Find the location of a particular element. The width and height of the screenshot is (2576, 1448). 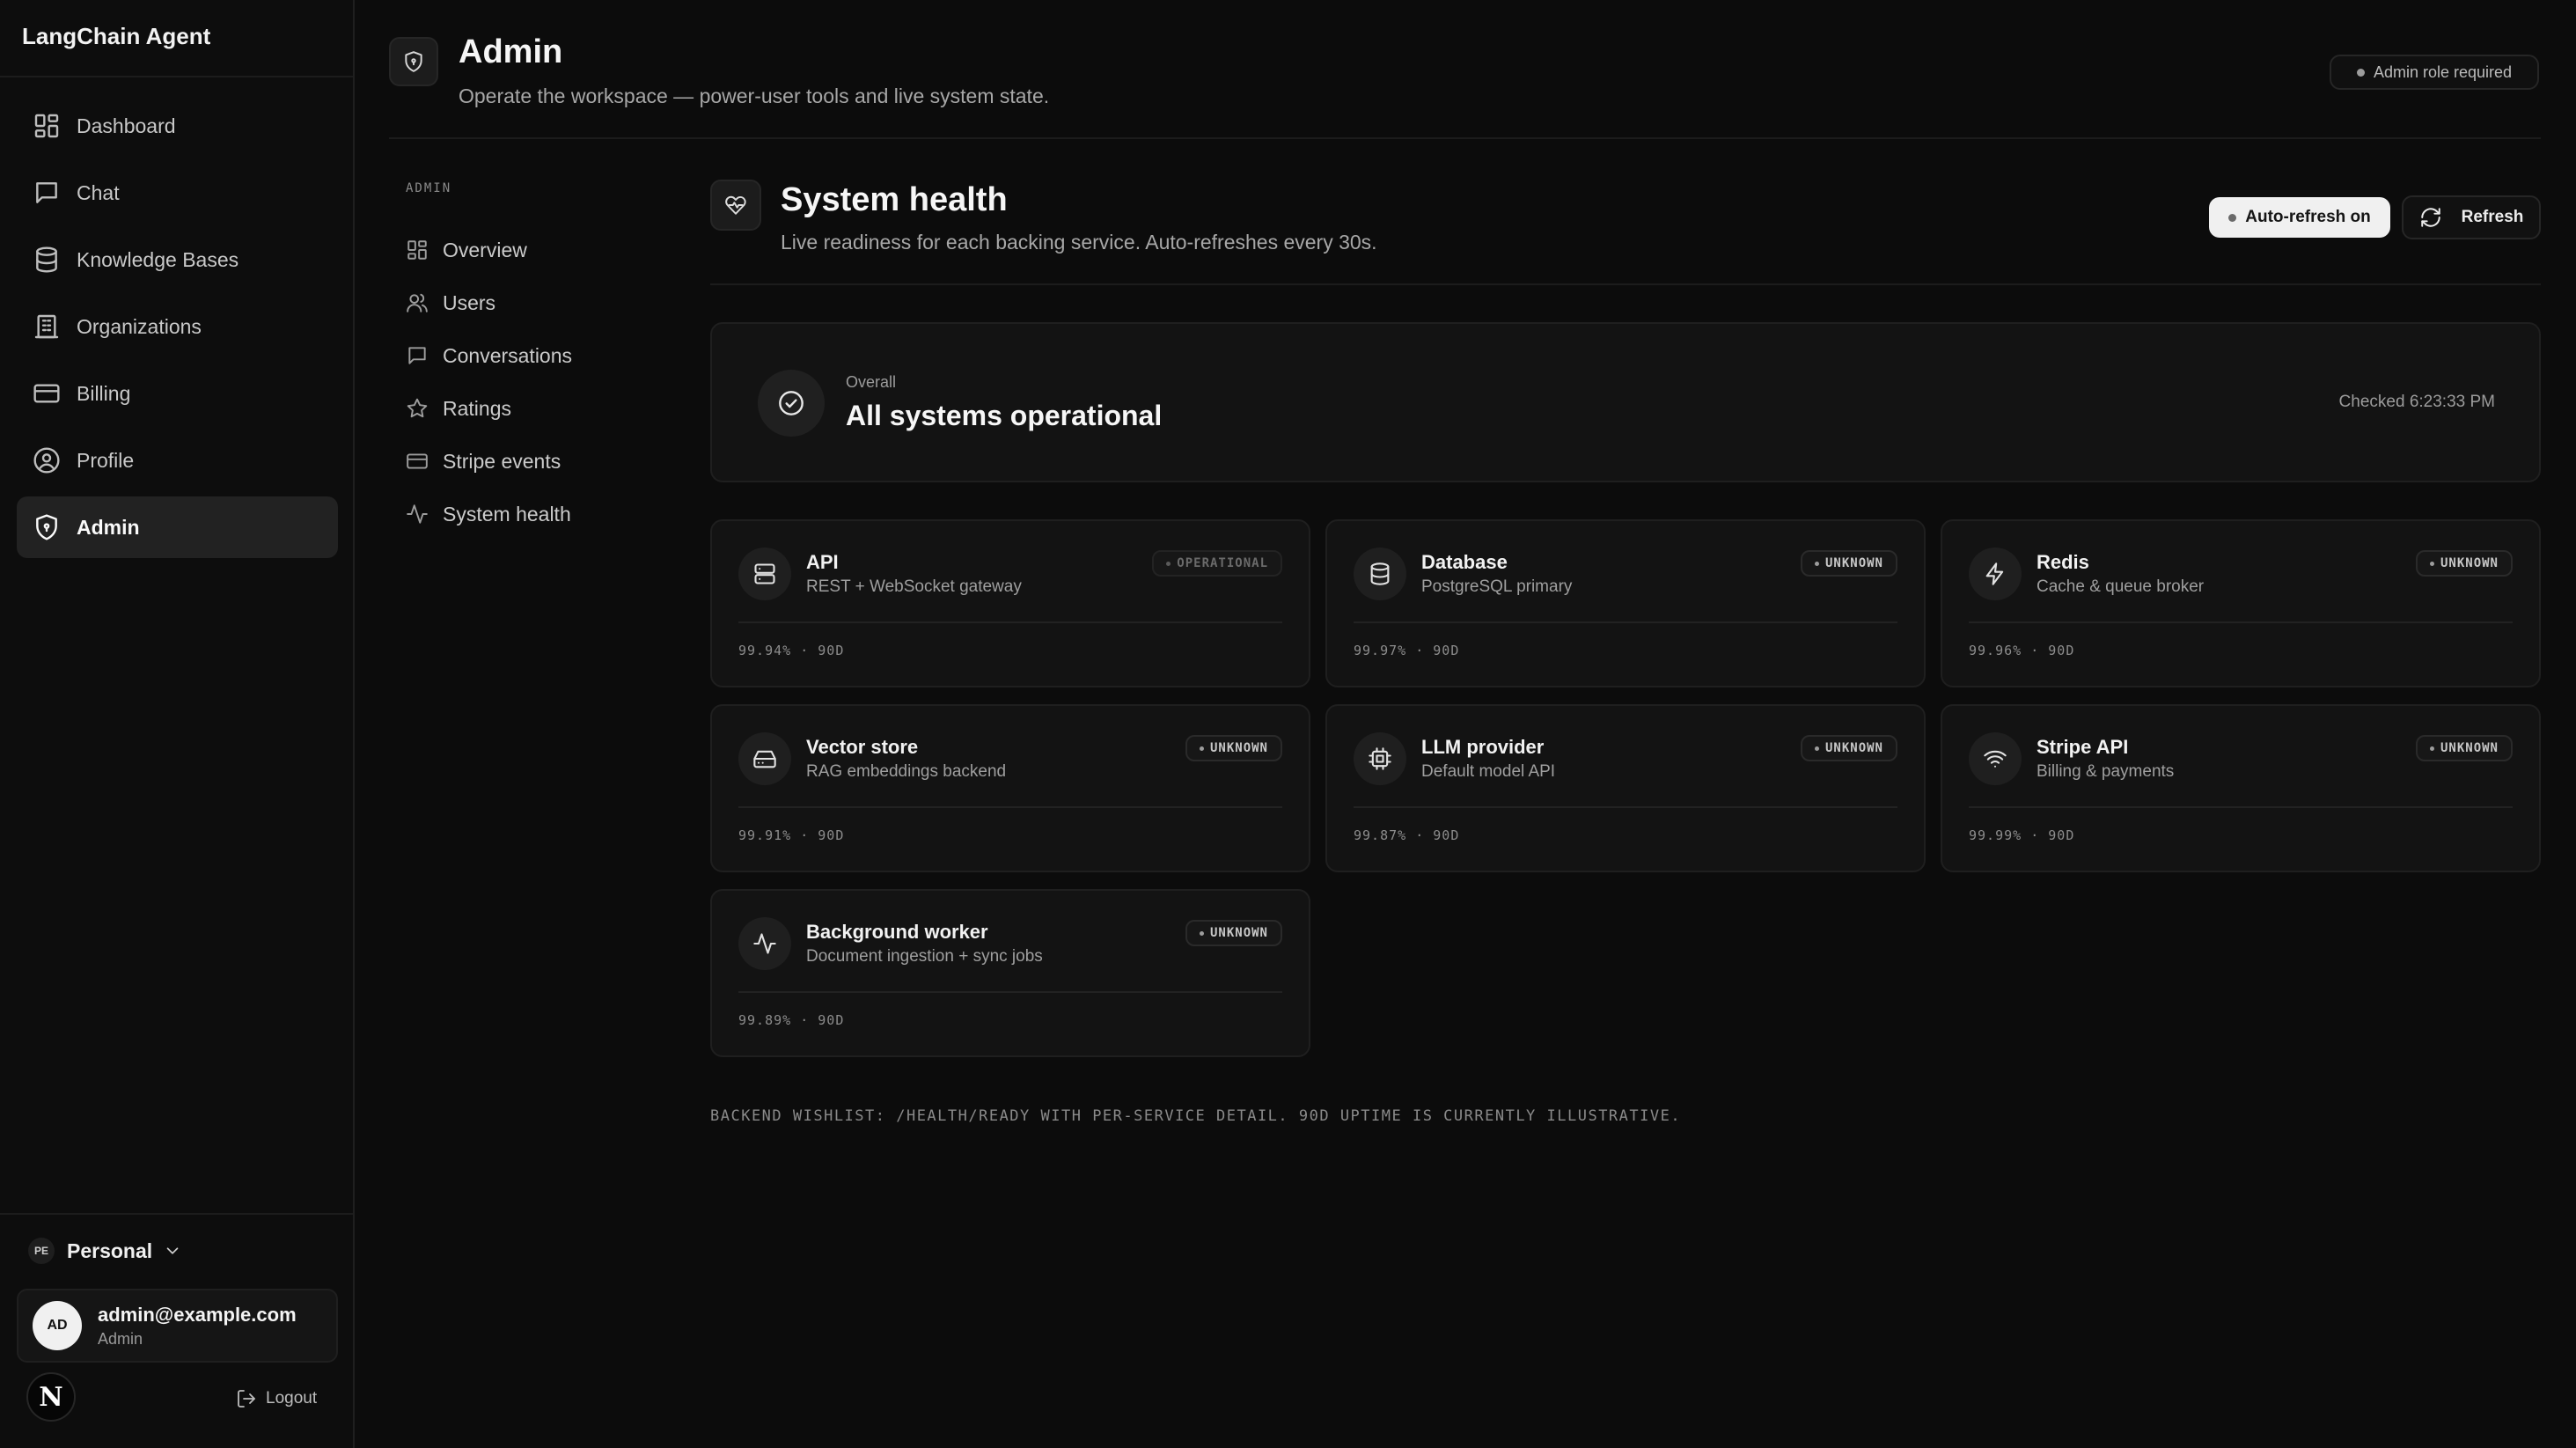

service-name: LLM provider is located at coordinates (1483, 747).